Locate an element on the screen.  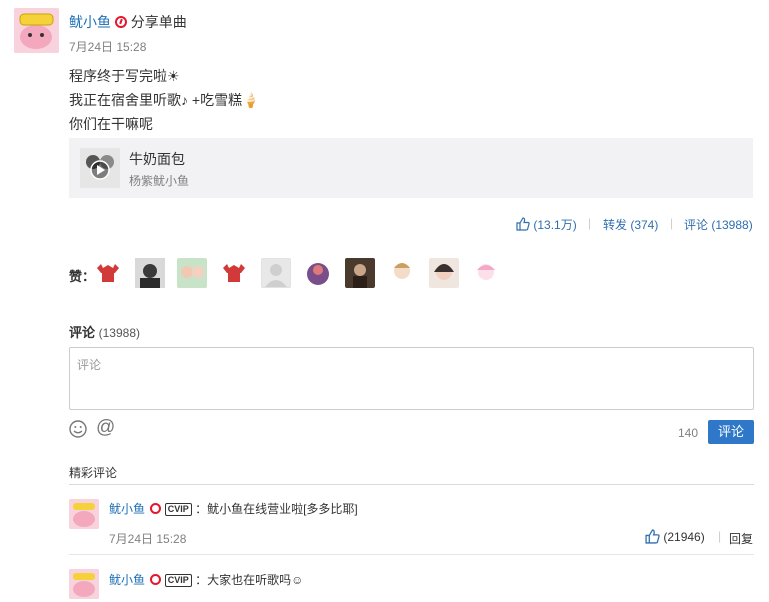
comment-like-button: (21946) is located at coordinates (675, 536).